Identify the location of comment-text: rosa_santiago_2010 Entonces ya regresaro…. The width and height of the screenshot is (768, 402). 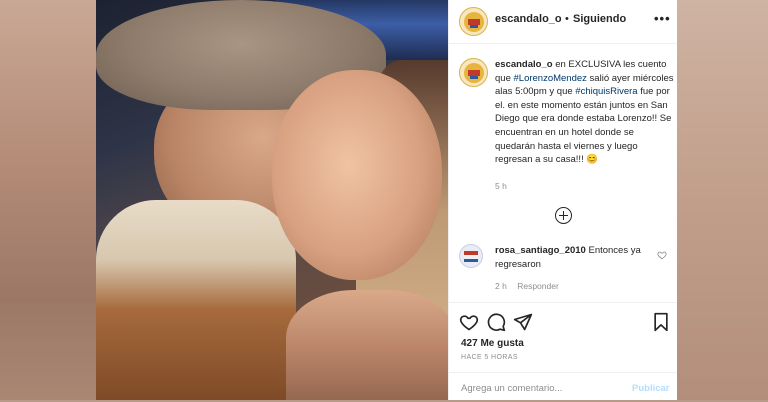
(572, 257).